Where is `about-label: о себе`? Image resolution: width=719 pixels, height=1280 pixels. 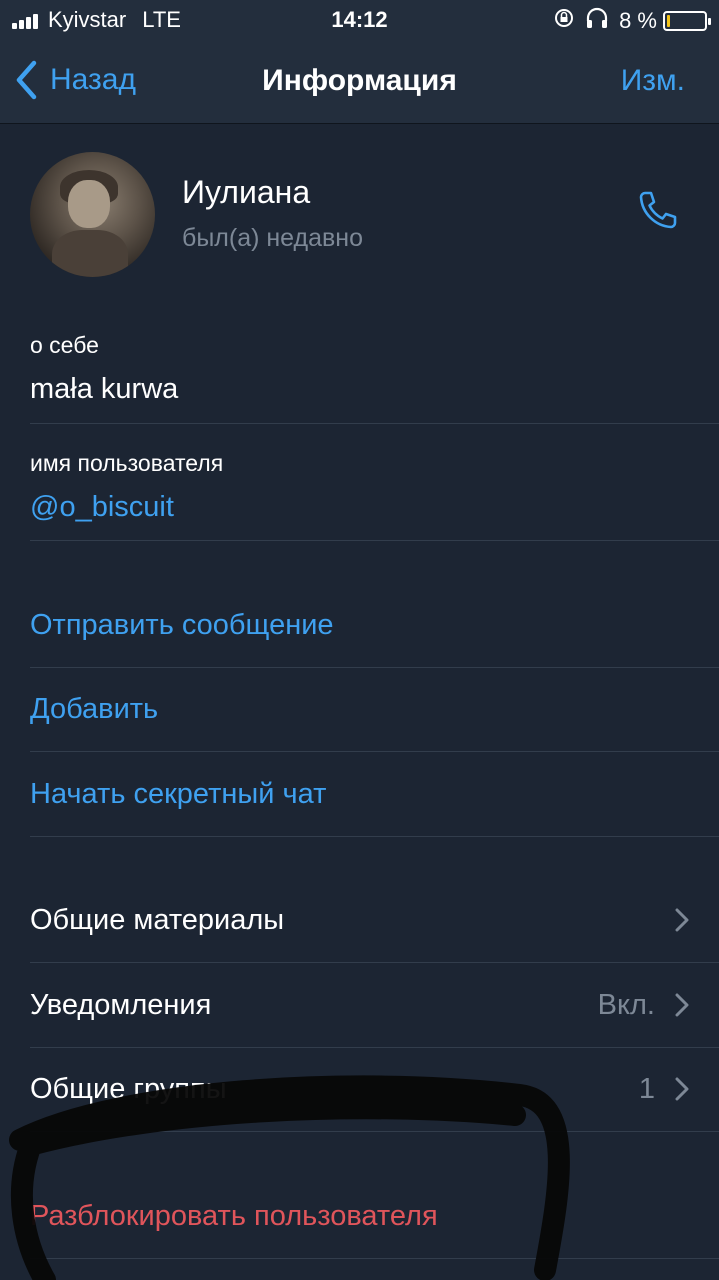 about-label: о себе is located at coordinates (64, 345).